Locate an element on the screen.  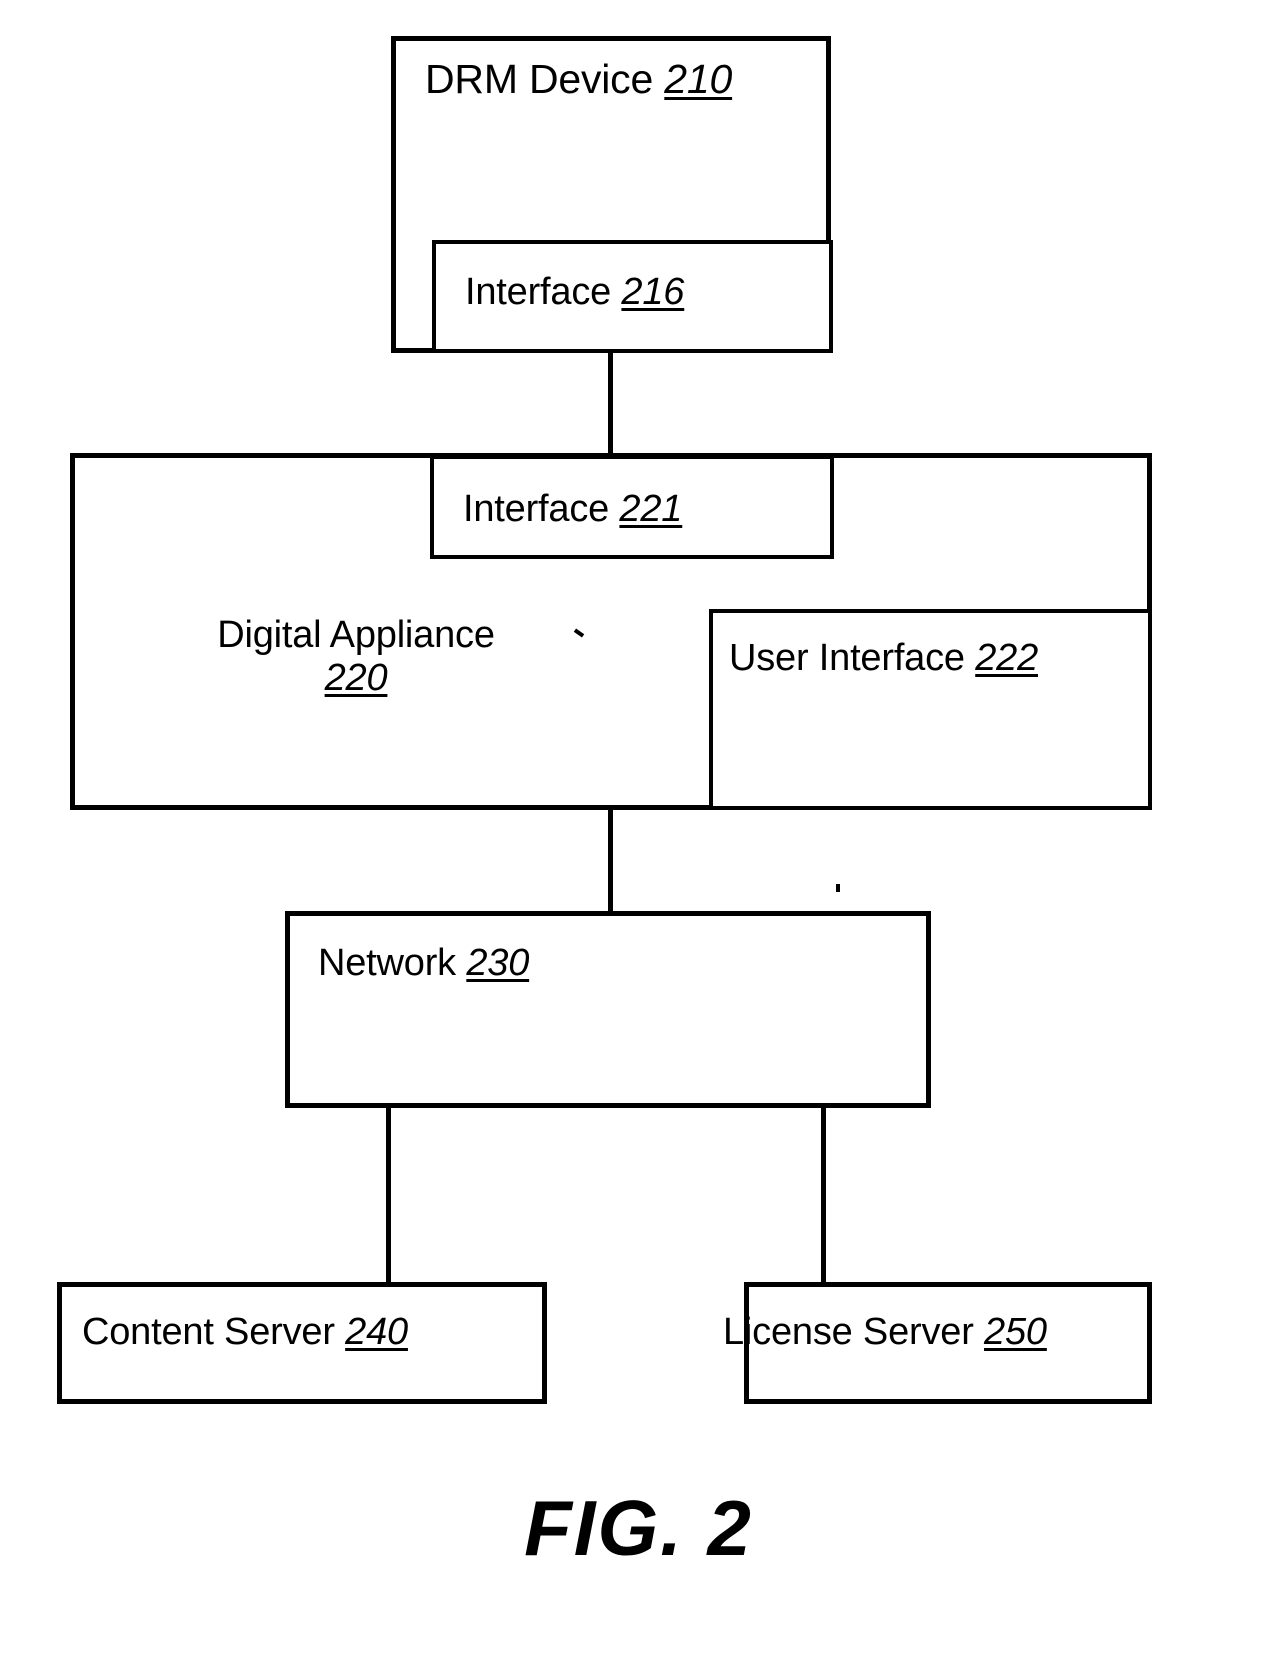
drm-device-name: DRM Device is located at coordinates (539, 79).